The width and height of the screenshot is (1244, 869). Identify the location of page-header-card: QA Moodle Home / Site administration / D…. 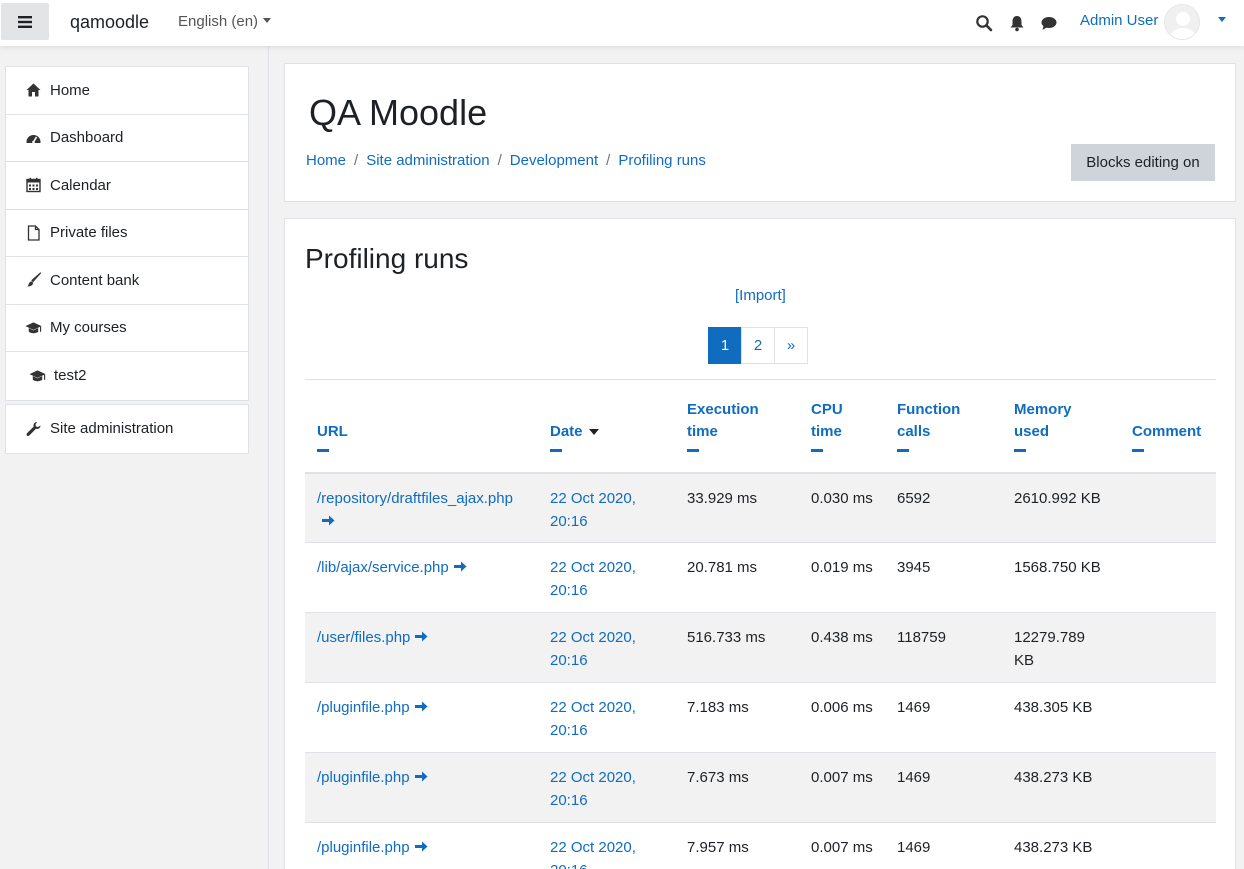
(760, 132).